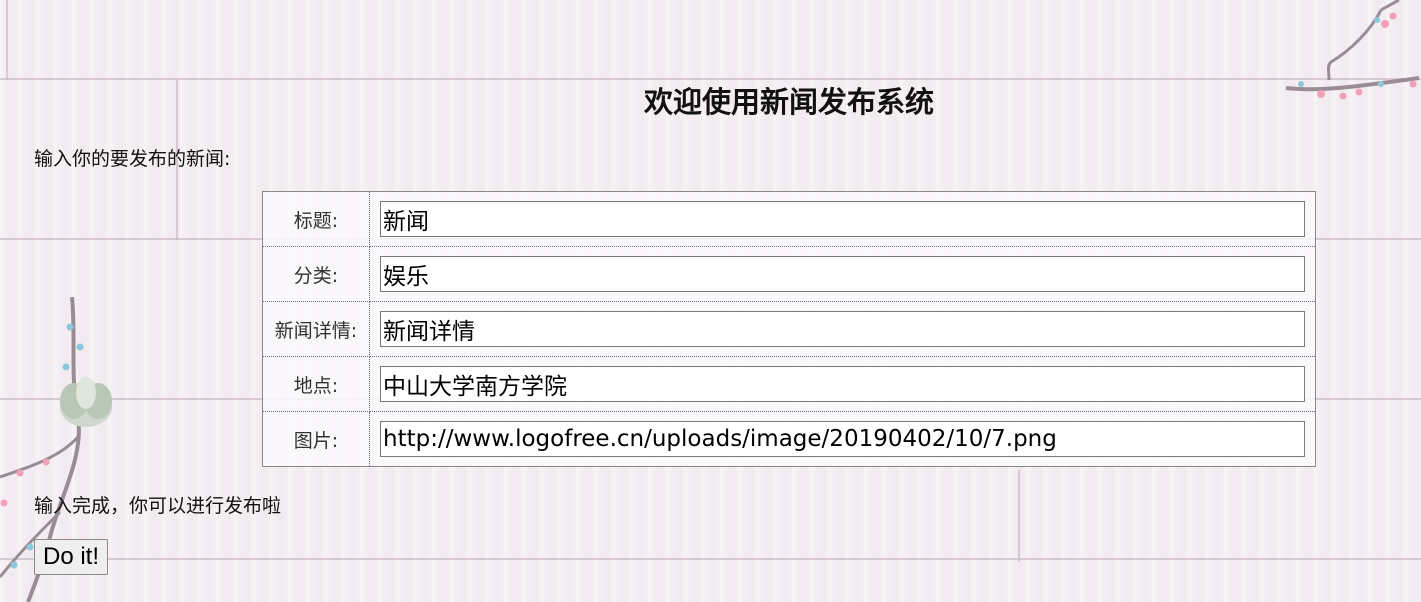 The image size is (1421, 602). What do you see at coordinates (842, 274) in the screenshot?
I see `category-input` at bounding box center [842, 274].